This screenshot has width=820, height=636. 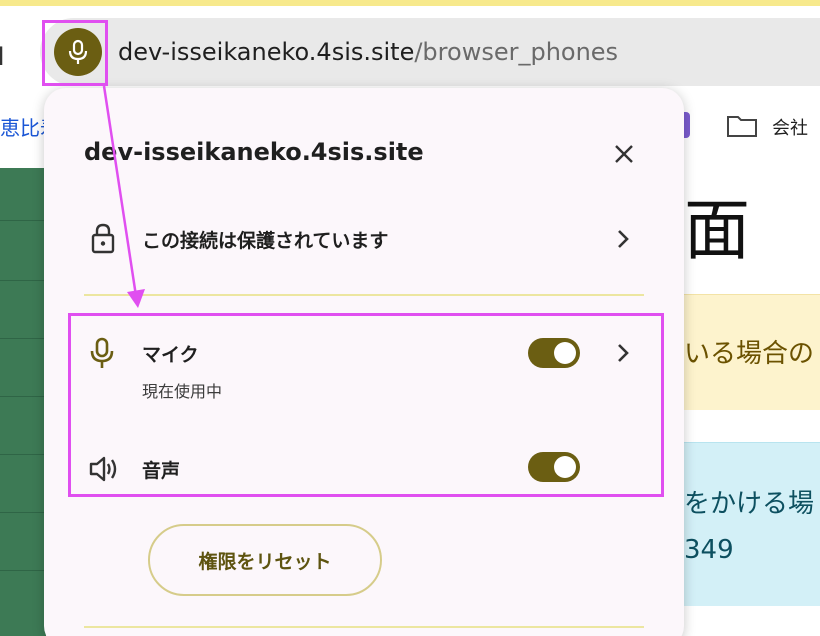 I want to click on site-info-chip, so click(x=78, y=52).